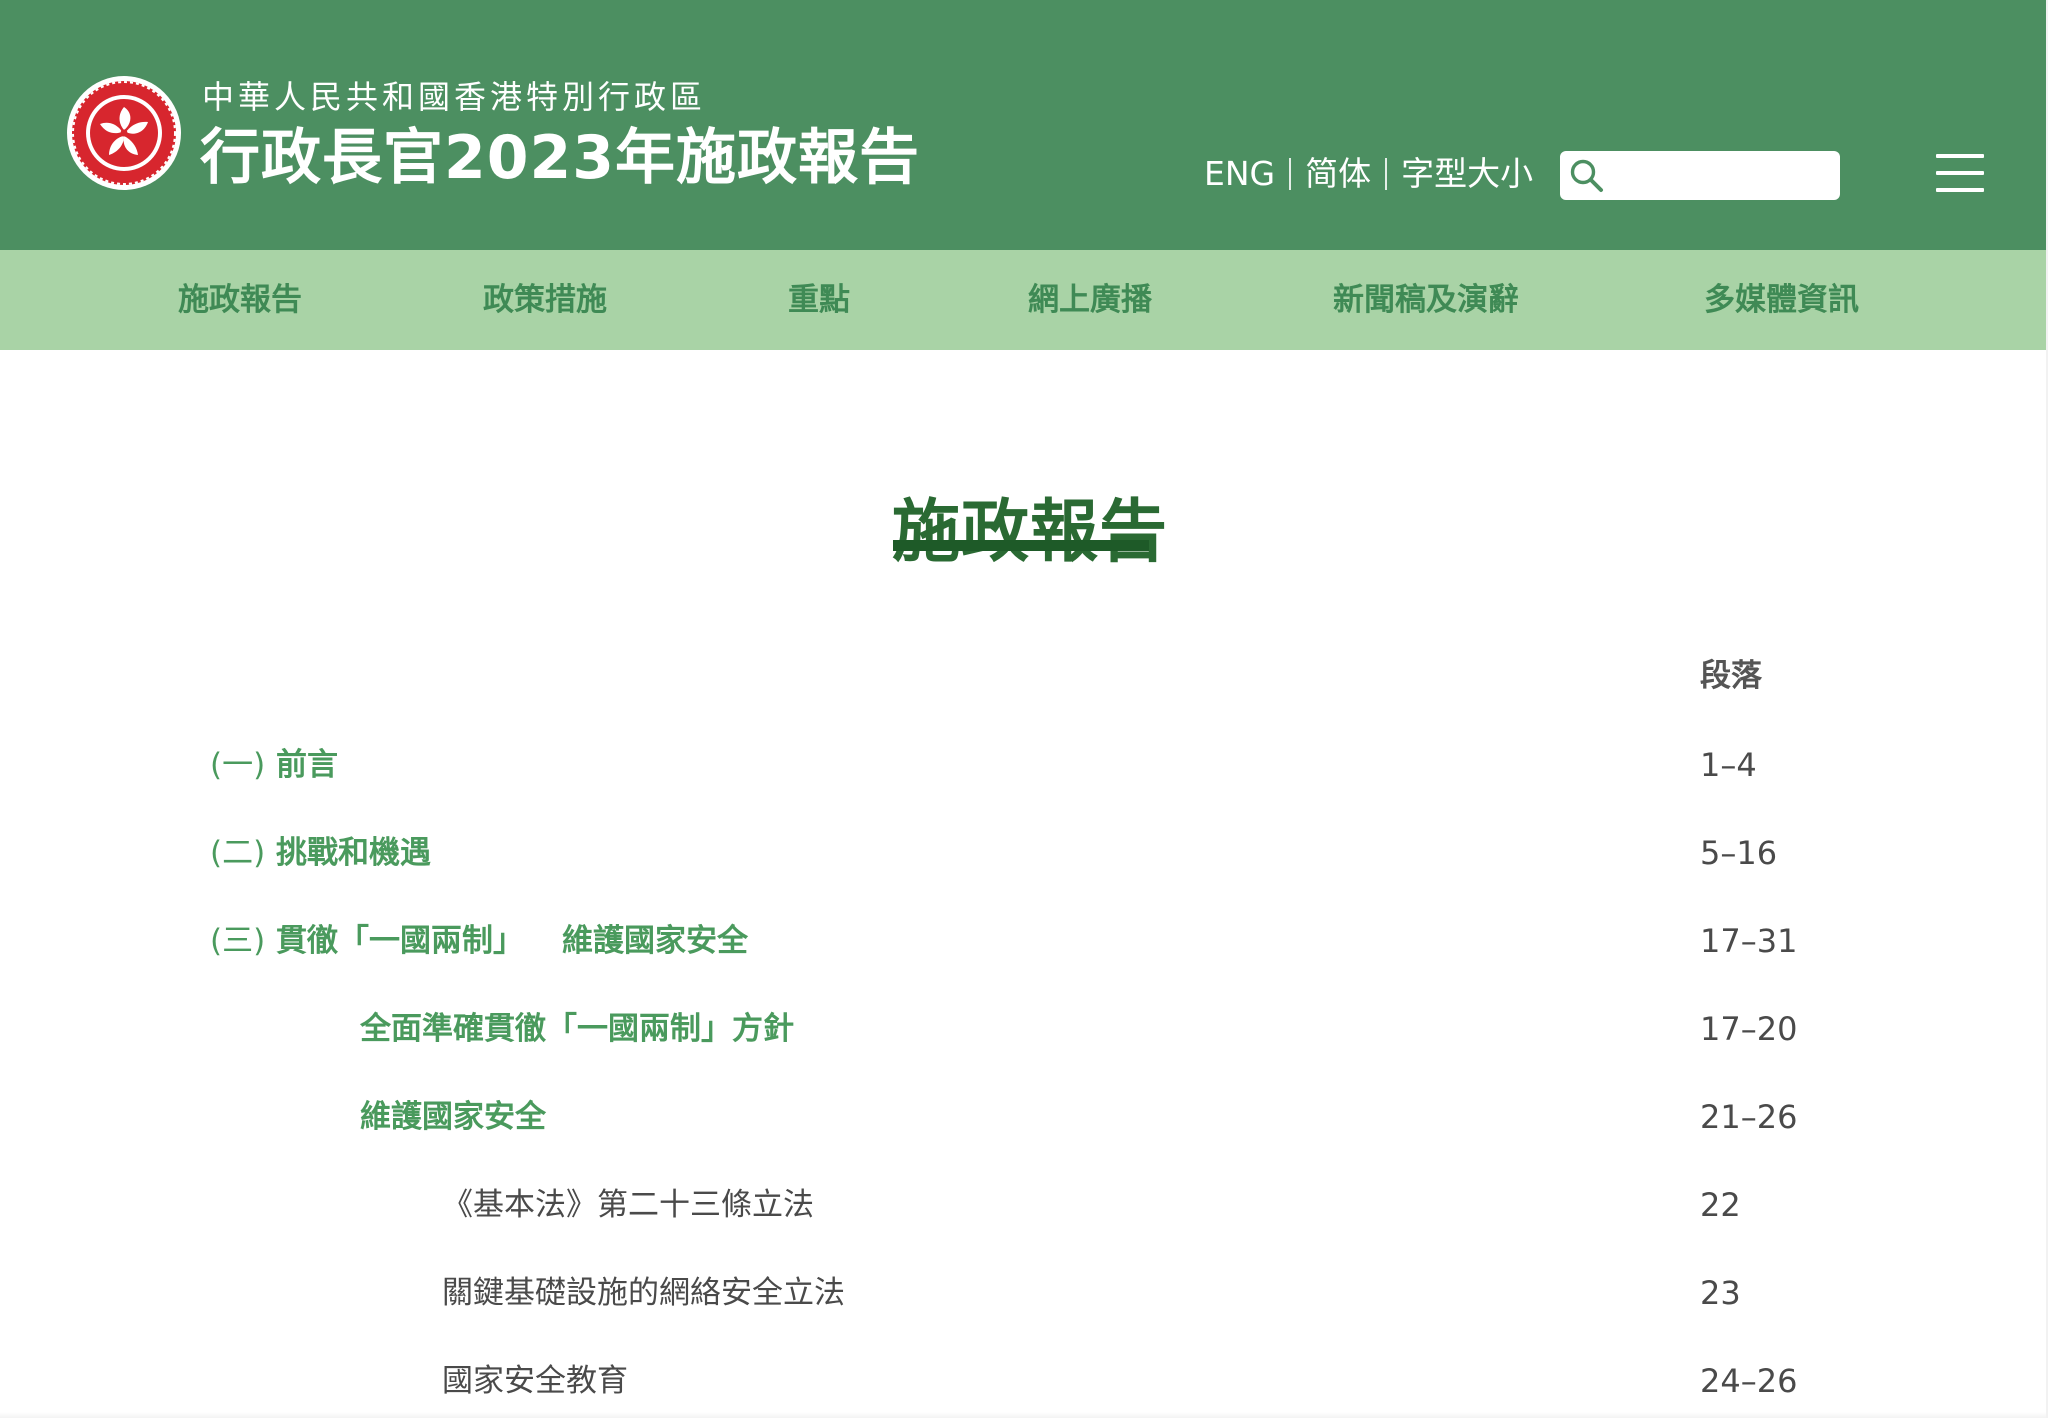 This screenshot has height=1418, width=2048. I want to click on toc-link-one-country-two-systems-security: (三) 貫徹「一國兩制」 維護國家安全, so click(479, 941).